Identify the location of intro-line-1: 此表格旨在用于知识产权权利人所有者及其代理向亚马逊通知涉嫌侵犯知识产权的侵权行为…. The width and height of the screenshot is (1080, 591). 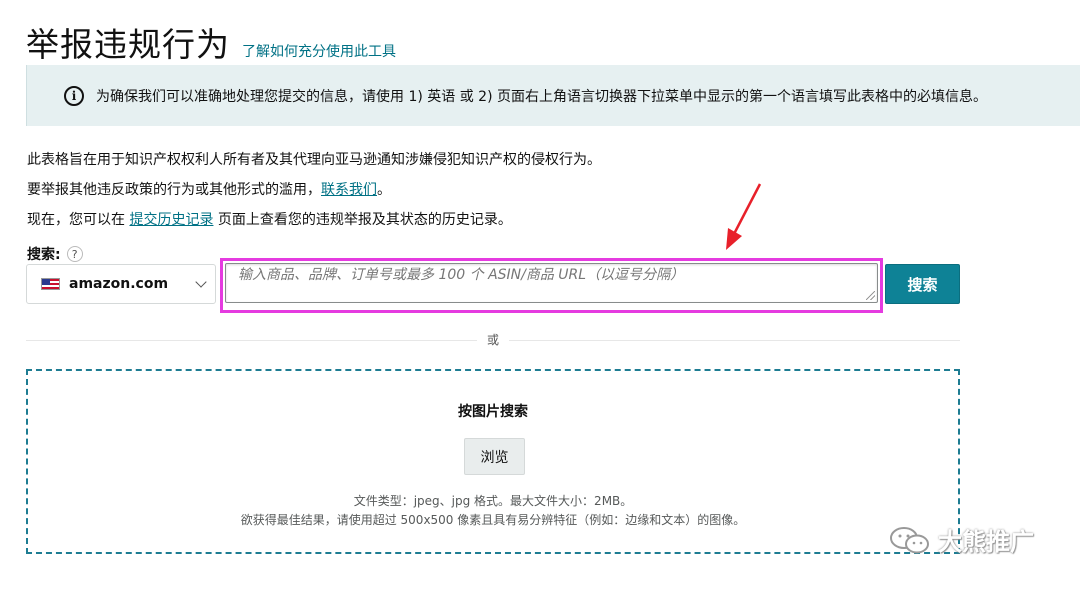
(314, 160).